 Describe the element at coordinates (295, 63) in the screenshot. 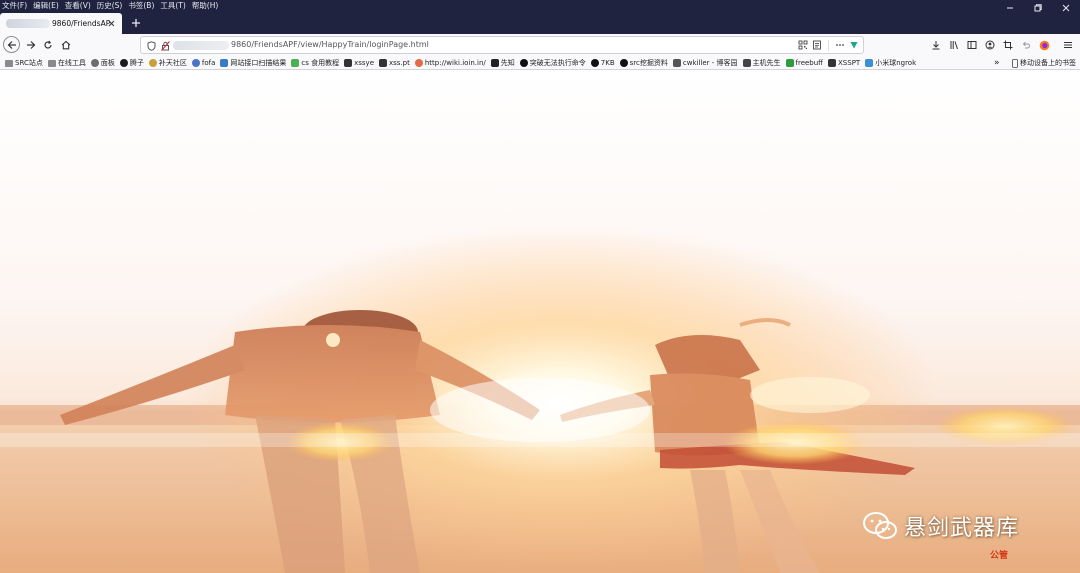

I see `play-icon` at that location.